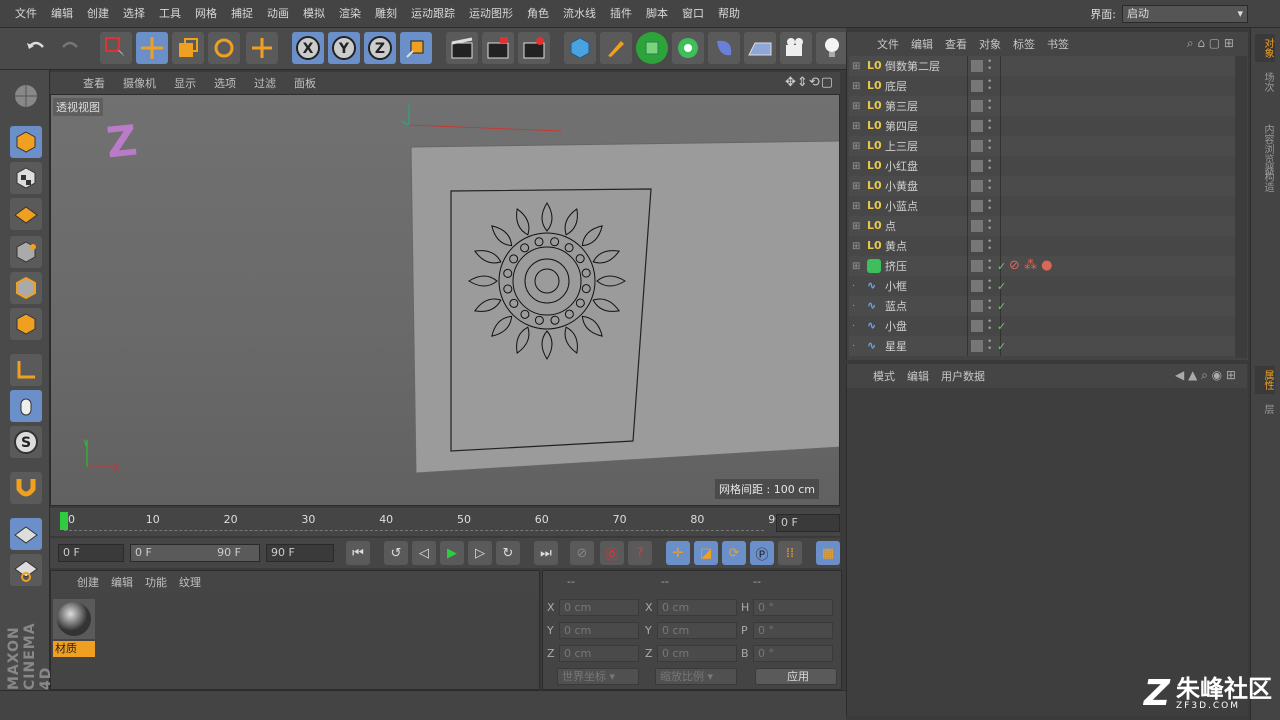 Image resolution: width=1280 pixels, height=720 pixels. What do you see at coordinates (1031, 265) in the screenshot?
I see `object-tags: ⊘ ⁂ ●` at bounding box center [1031, 265].